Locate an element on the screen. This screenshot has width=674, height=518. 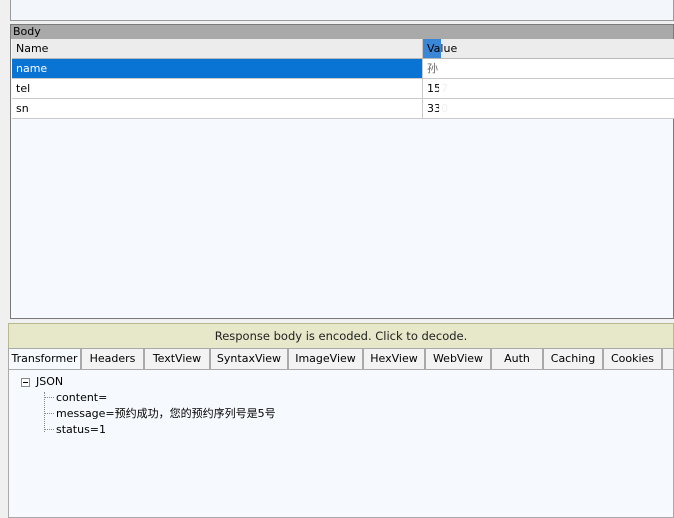
column-header-value: Value is located at coordinates (548, 48).